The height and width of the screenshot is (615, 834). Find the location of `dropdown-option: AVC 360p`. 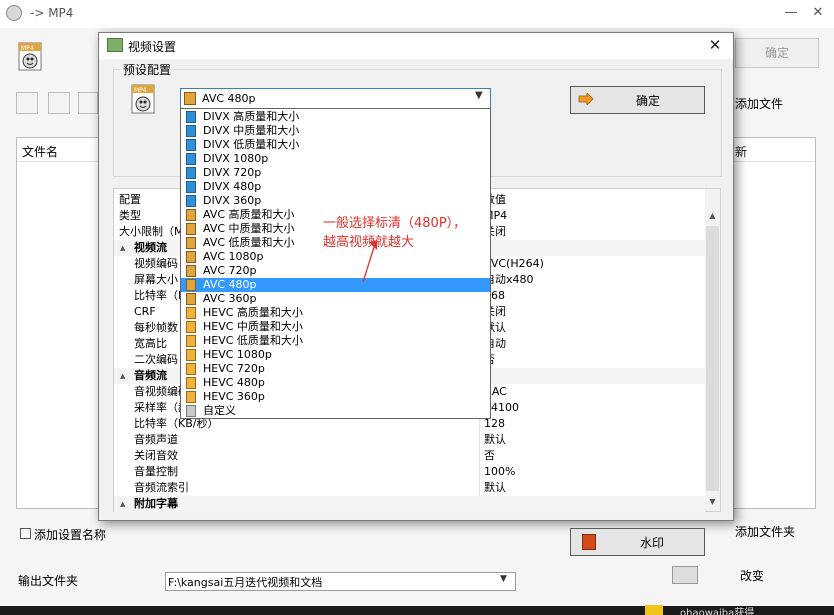

dropdown-option: AVC 360p is located at coordinates (335, 299).